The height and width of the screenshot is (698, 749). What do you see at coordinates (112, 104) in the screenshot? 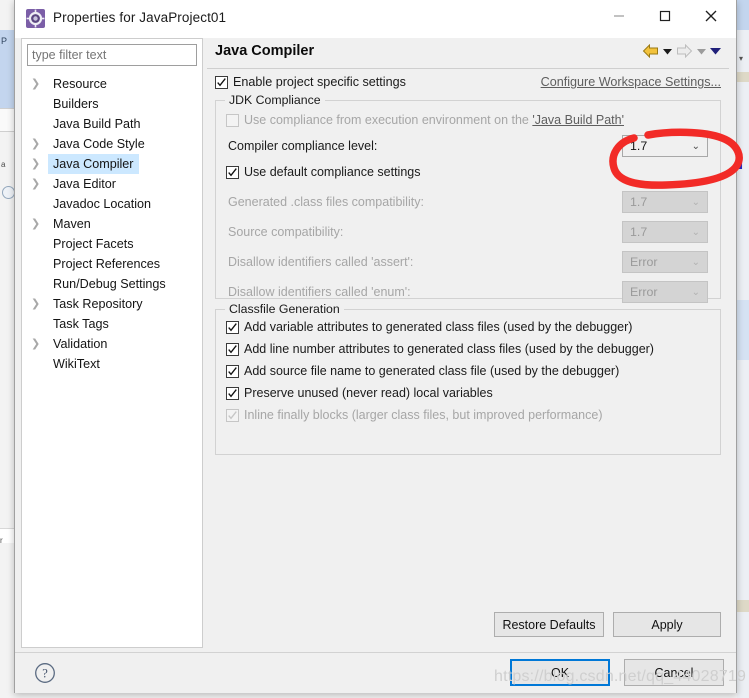
I see `sidebar-item-builders: Builders` at bounding box center [112, 104].